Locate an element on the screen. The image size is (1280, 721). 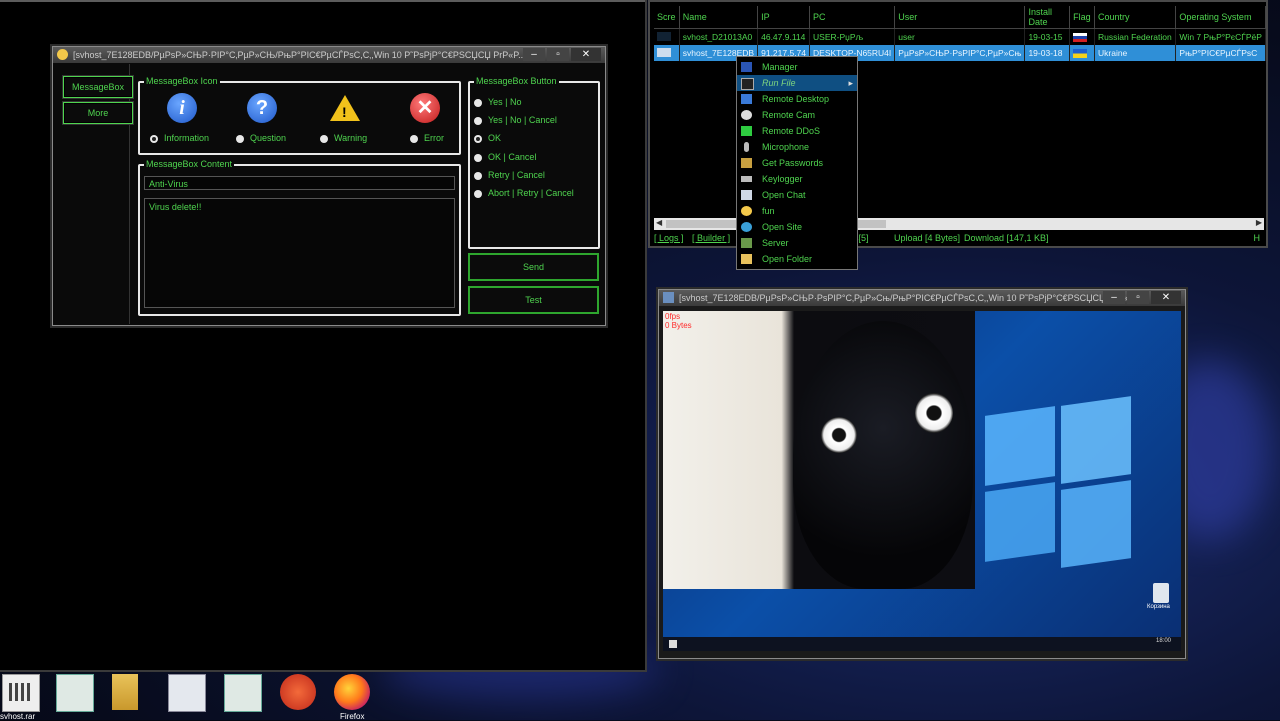
left-eye is located at coordinates (839, 435).